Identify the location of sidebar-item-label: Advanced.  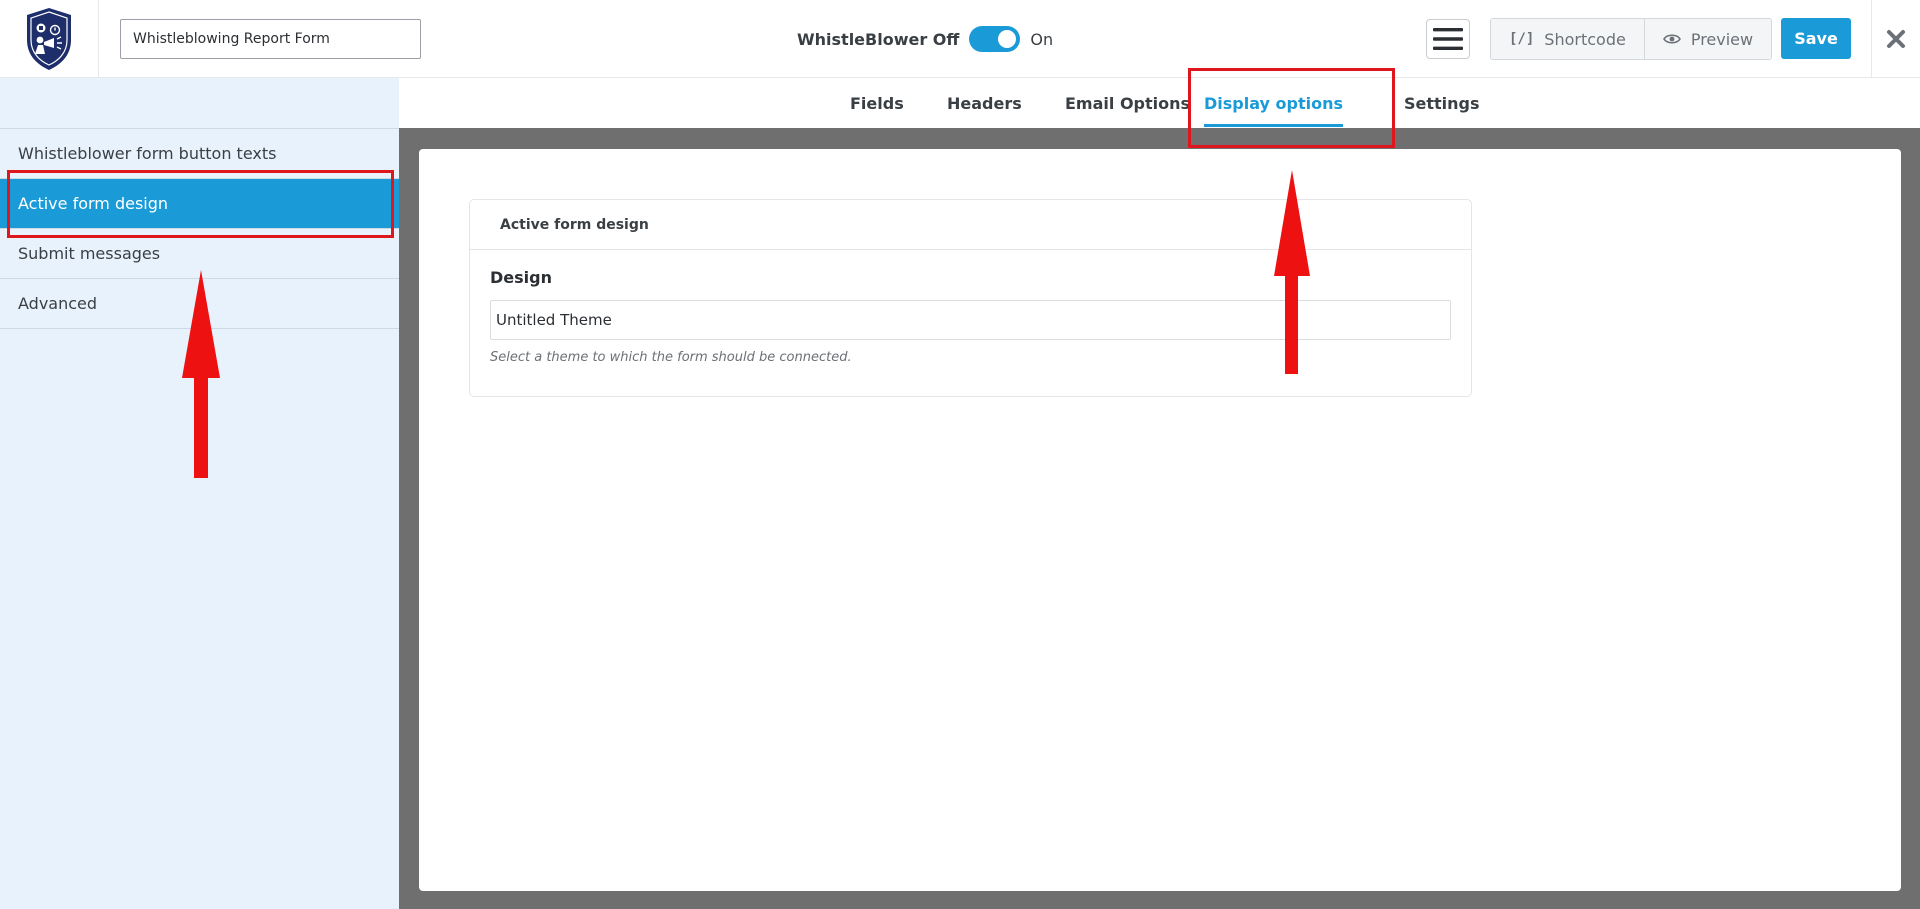
(58, 303).